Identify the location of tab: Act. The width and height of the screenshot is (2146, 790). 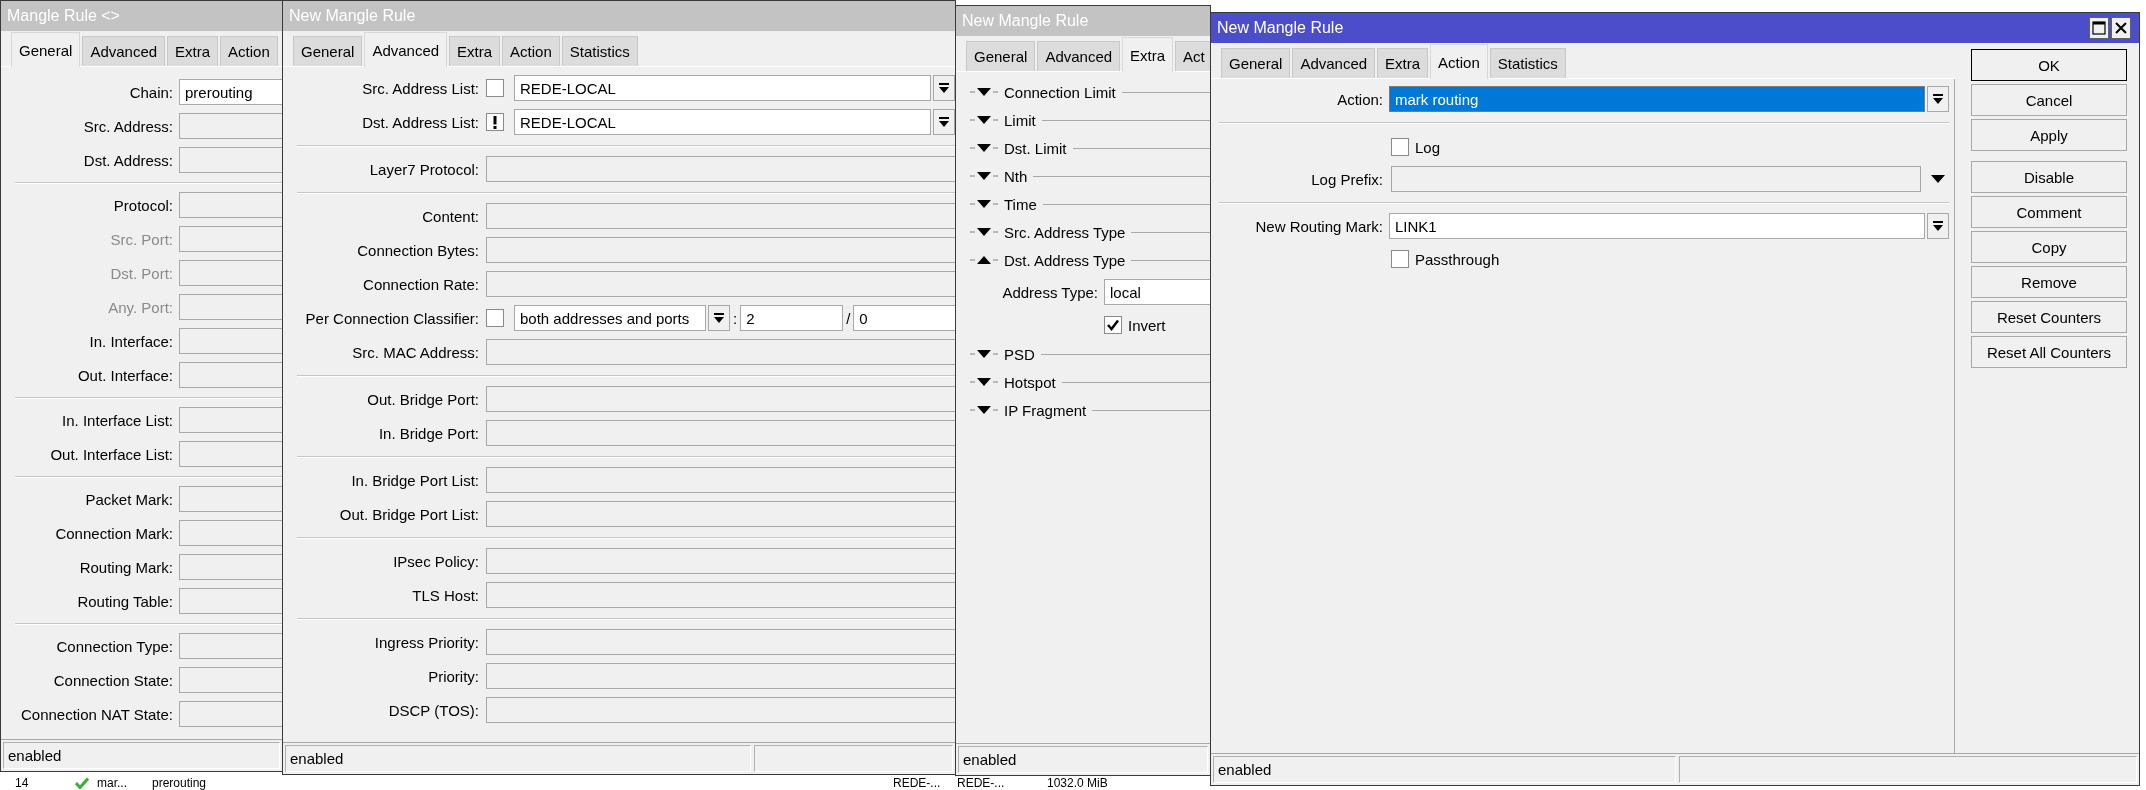
(1192, 56).